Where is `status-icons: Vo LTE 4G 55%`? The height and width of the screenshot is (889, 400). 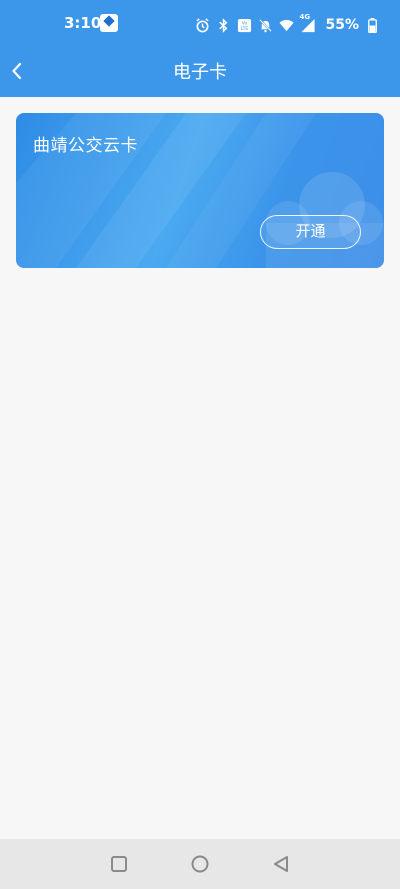 status-icons: Vo LTE 4G 55% is located at coordinates (287, 24).